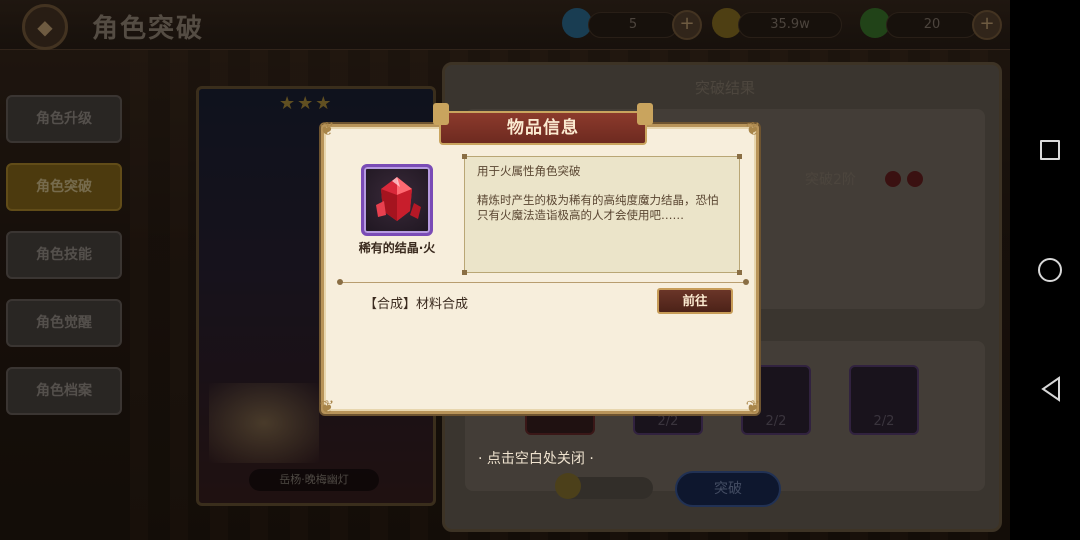 The width and height of the screenshot is (1080, 540). I want to click on back-triangle-icon, so click(1051, 389).